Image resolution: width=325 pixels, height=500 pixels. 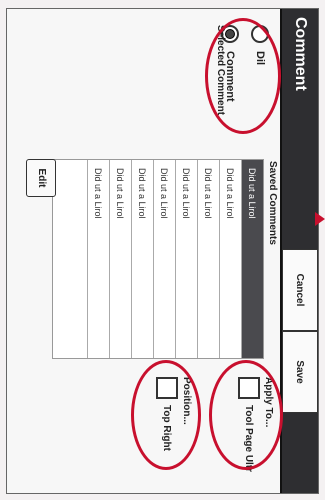 I want to click on save-button: Save, so click(x=300, y=372).